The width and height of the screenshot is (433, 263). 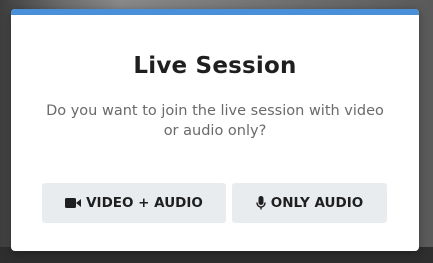 I want to click on video-camera-icon, so click(x=73, y=203).